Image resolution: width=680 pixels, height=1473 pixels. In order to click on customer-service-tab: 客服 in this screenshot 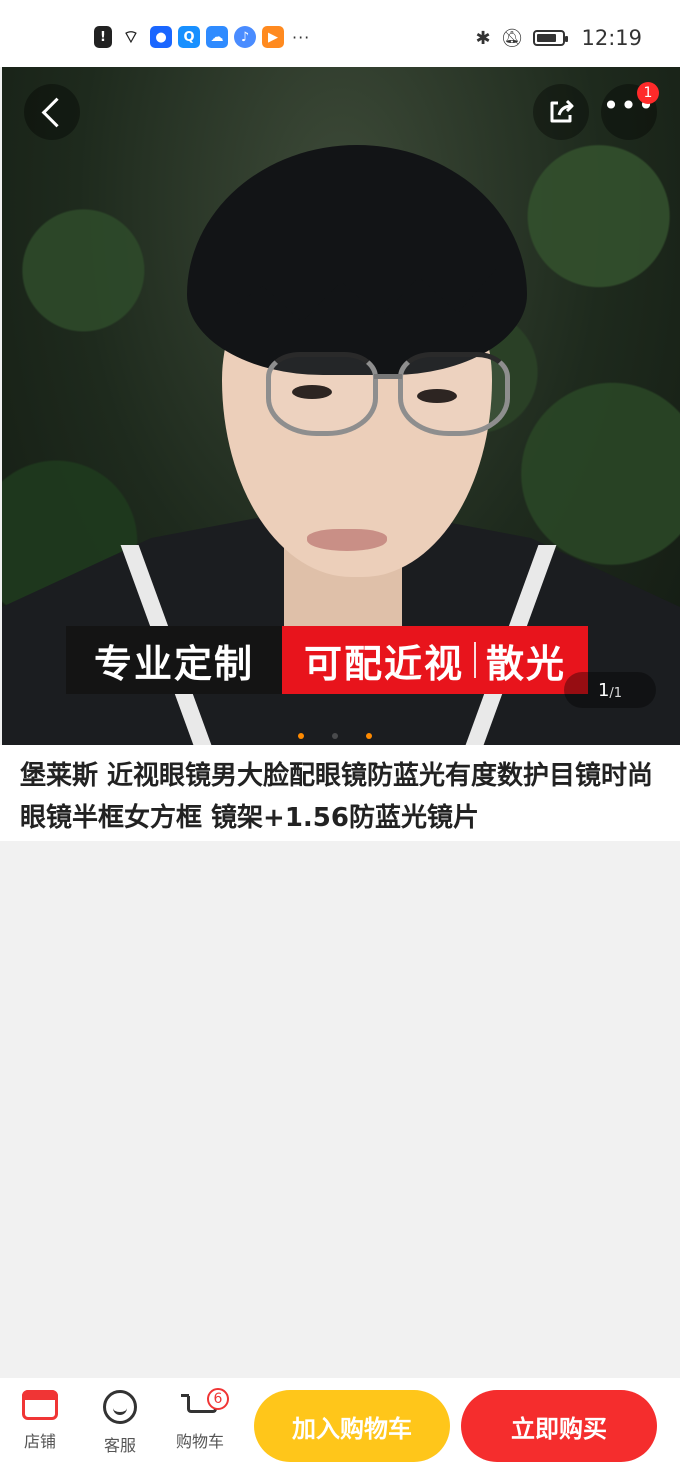, I will do `click(120, 1423)`.